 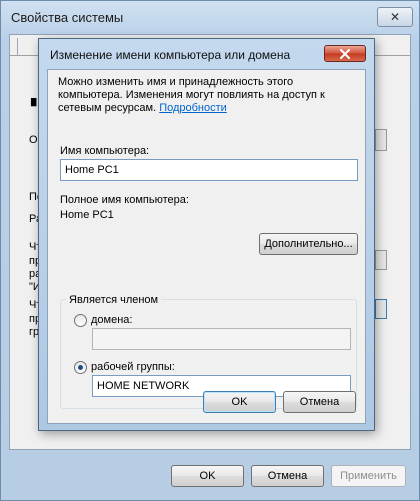 What do you see at coordinates (80, 320) in the screenshot?
I see `domain-radio` at bounding box center [80, 320].